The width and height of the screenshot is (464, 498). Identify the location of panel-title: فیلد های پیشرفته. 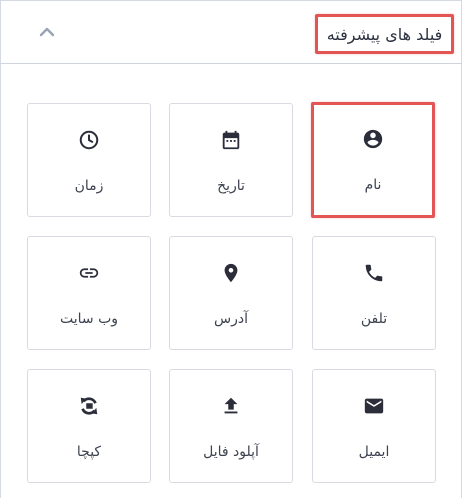
(384, 34).